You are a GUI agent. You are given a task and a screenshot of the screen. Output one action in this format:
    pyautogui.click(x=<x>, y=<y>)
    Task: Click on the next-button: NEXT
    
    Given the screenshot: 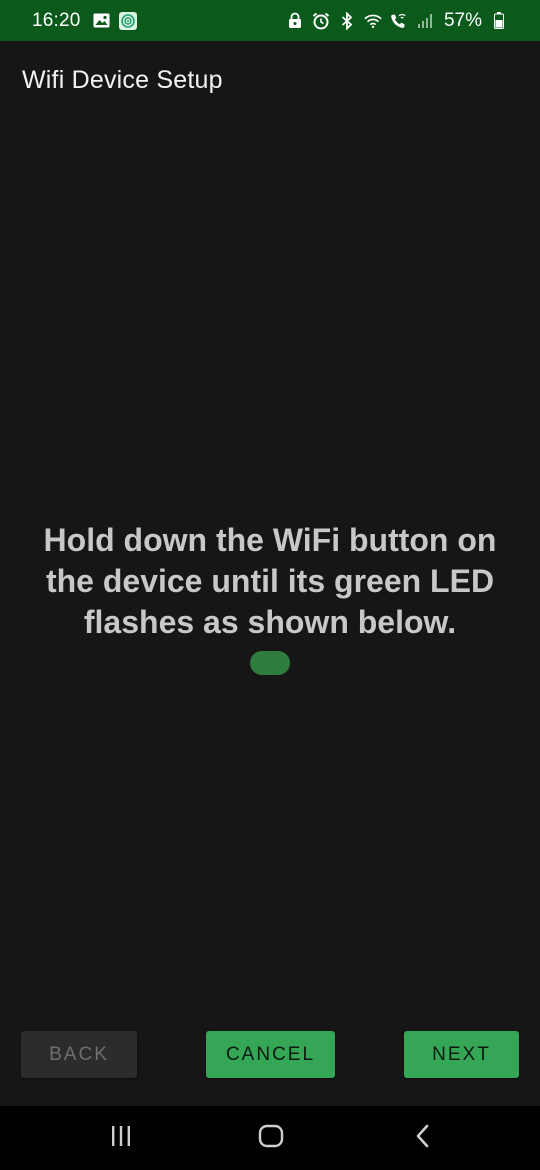 What is the action you would take?
    pyautogui.click(x=461, y=1054)
    